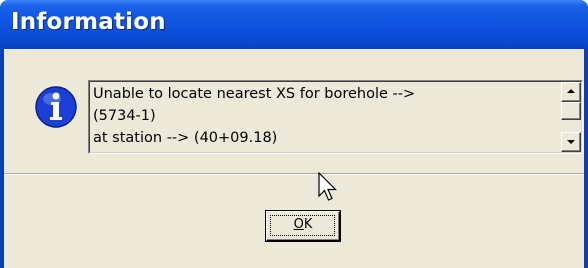  I want to click on scroll-down-button, so click(571, 142).